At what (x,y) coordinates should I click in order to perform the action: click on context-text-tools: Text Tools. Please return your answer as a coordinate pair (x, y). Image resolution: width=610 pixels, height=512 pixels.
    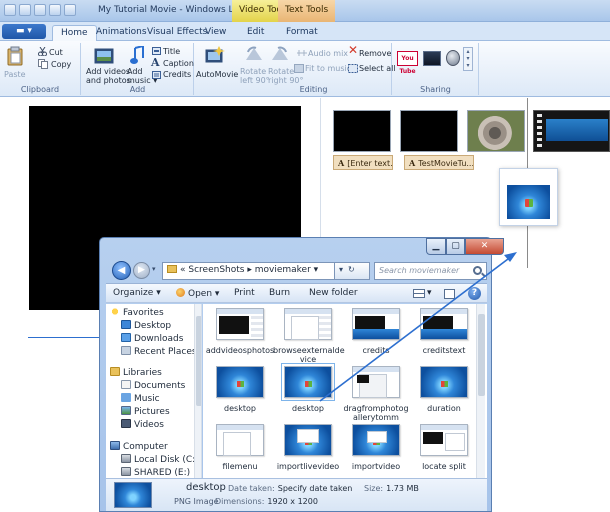
    Looking at the image, I should click on (307, 11).